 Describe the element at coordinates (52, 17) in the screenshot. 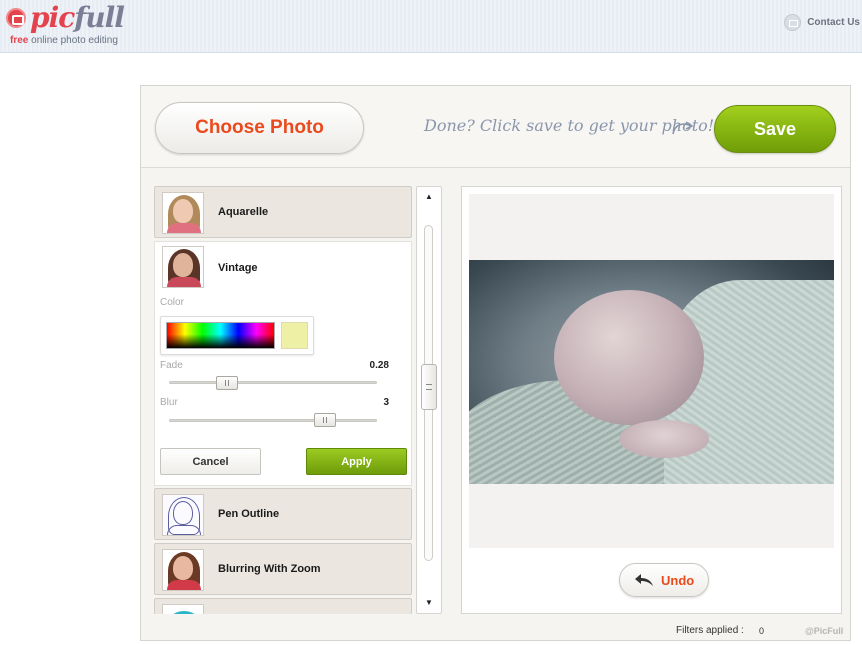

I see `logo-pic-text: pic` at that location.